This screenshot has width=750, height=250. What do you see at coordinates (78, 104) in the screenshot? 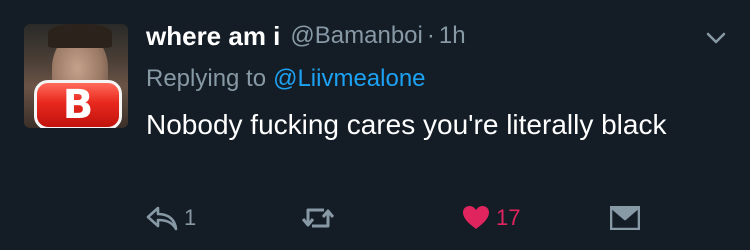
I see `avatar-badge: B` at bounding box center [78, 104].